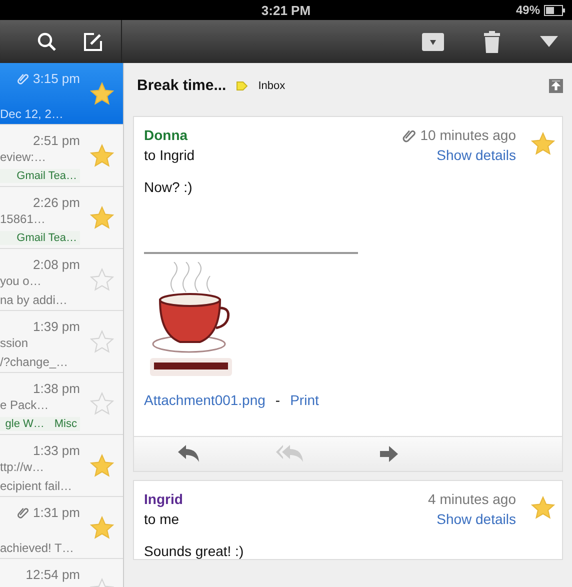 The width and height of the screenshot is (572, 587). I want to click on message-body: Now? :), so click(168, 186).